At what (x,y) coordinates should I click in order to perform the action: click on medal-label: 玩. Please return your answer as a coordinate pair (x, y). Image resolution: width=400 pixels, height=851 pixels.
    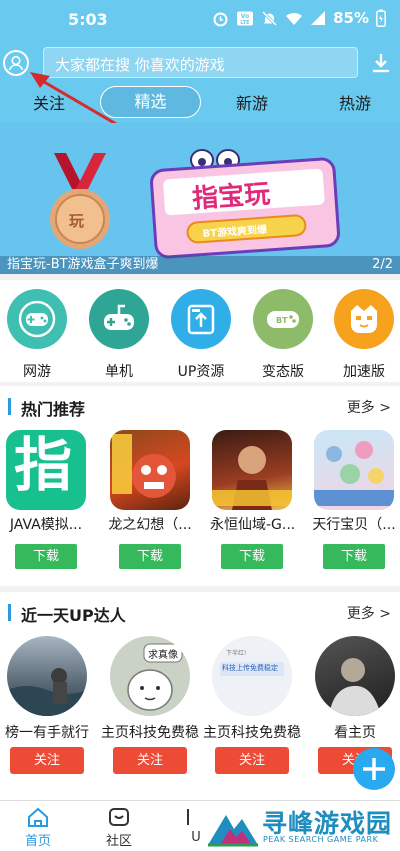
    Looking at the image, I should click on (77, 221).